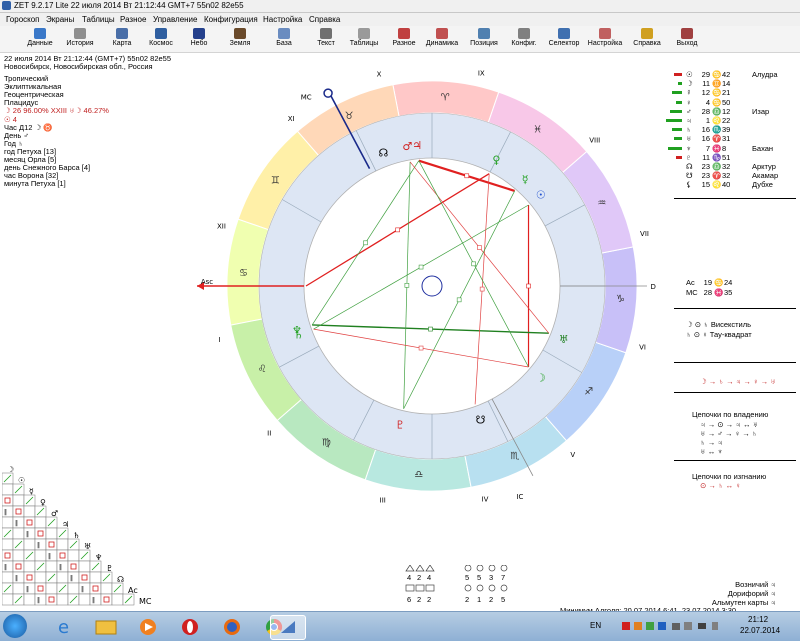 This screenshot has width=800, height=641. What do you see at coordinates (541, 377) in the screenshot?
I see `planet-glyph: ☽` at bounding box center [541, 377].